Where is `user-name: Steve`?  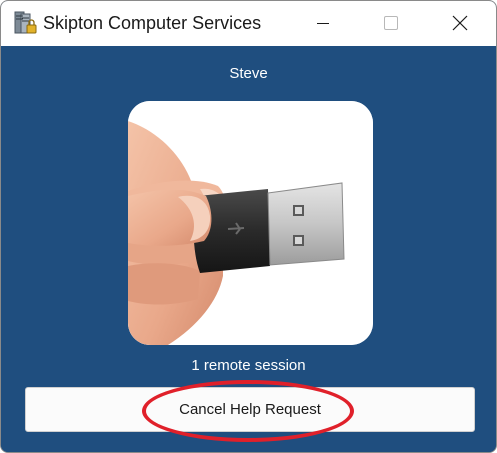 user-name: Steve is located at coordinates (248, 73).